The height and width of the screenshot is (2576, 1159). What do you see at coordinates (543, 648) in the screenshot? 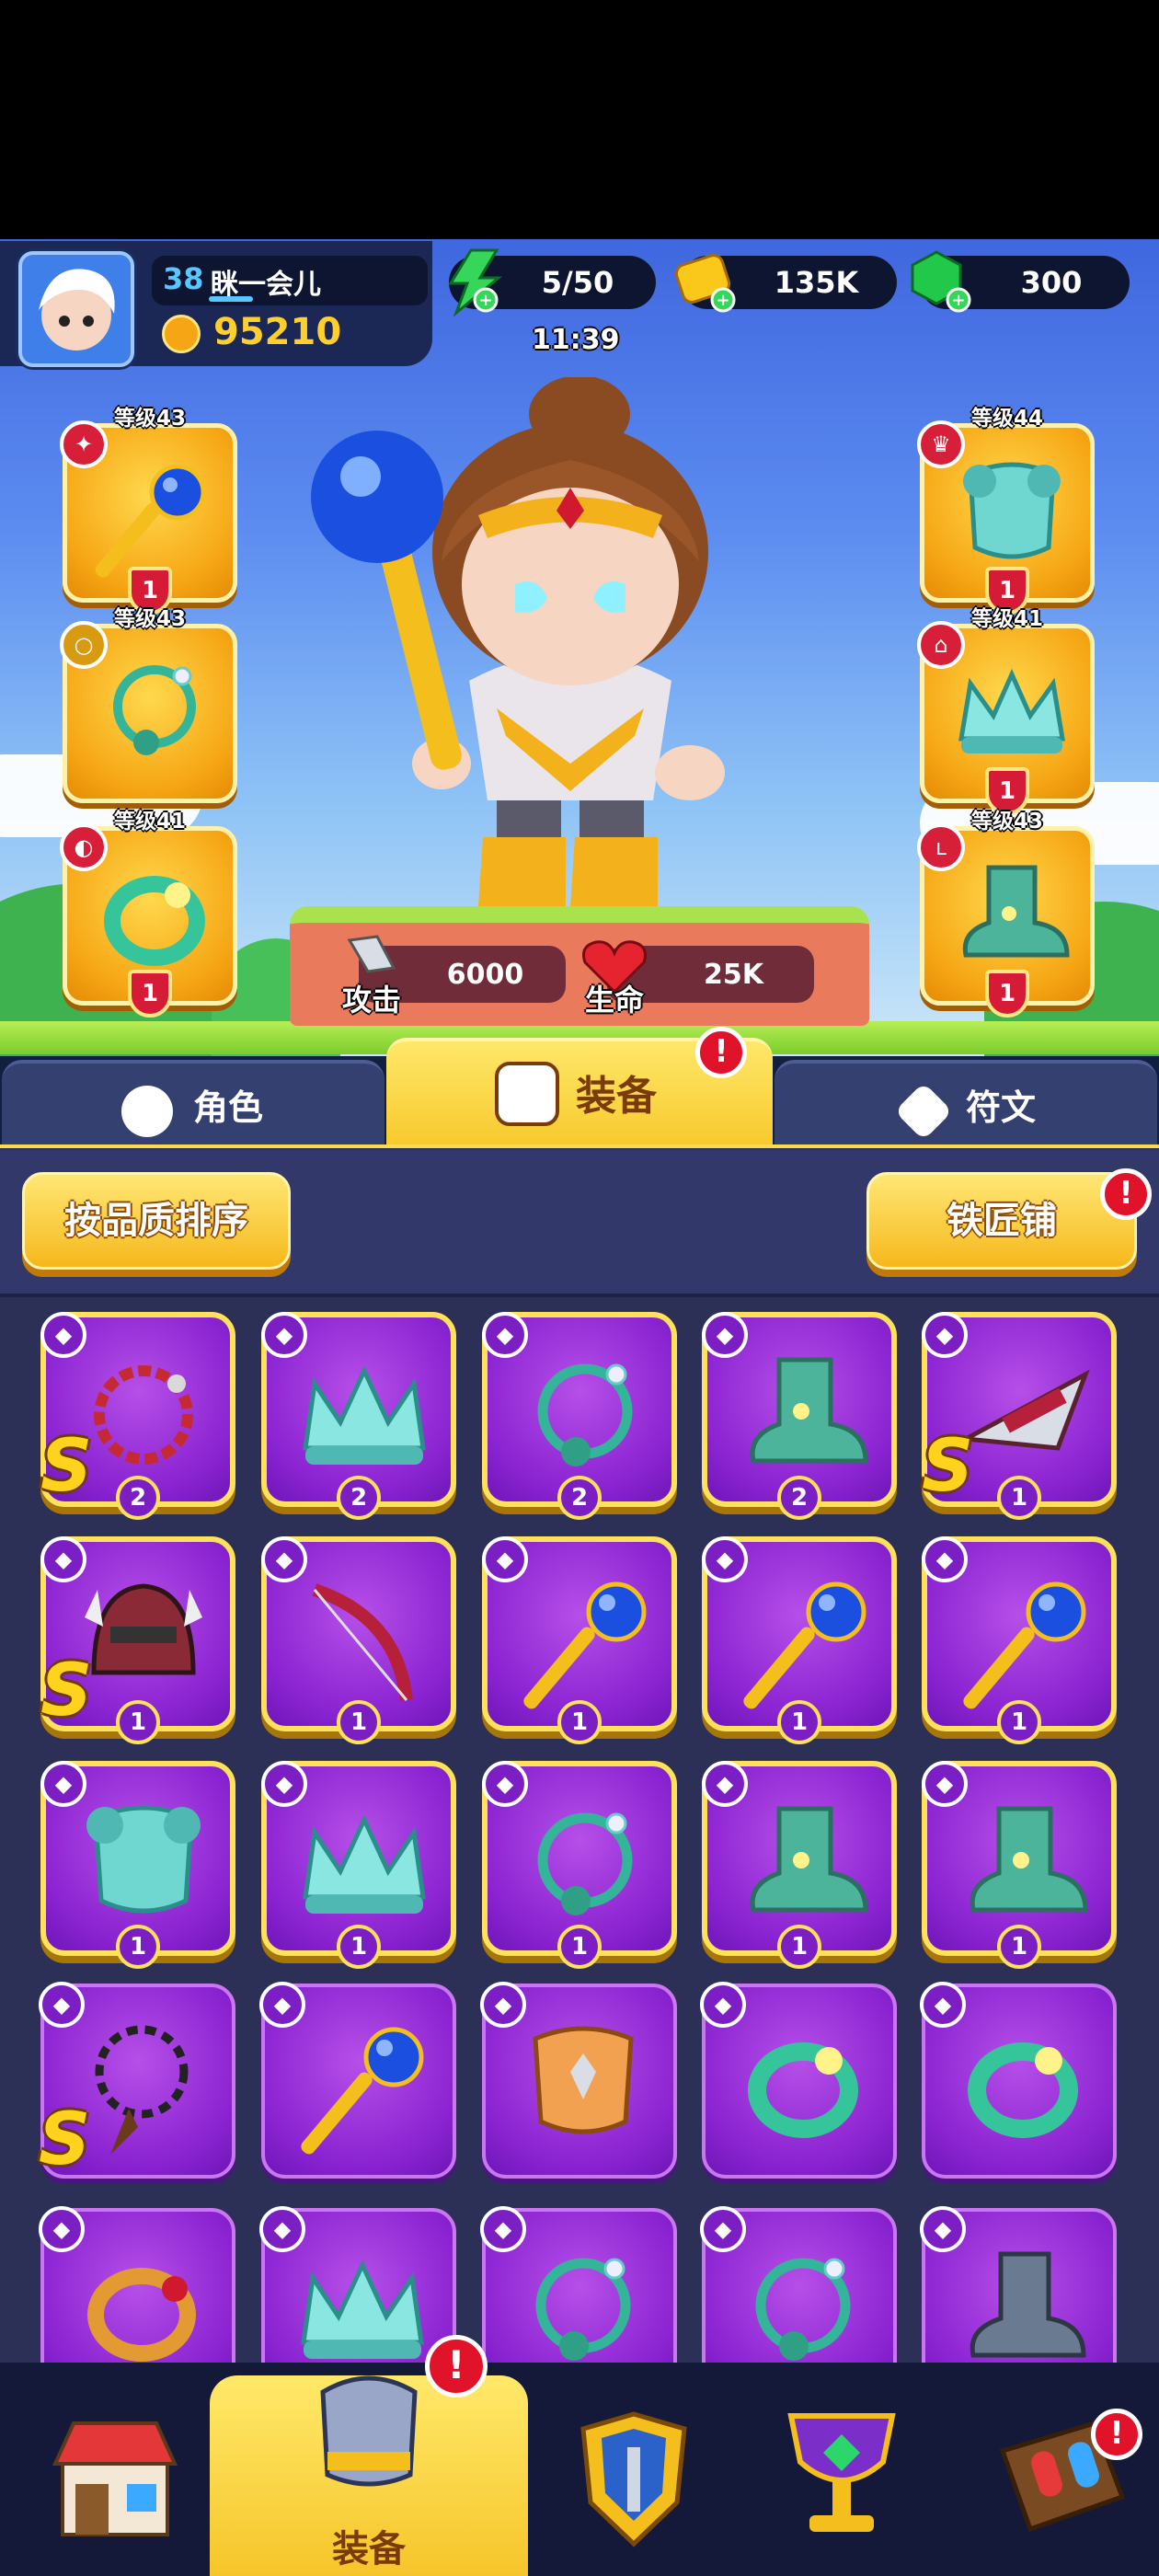
I see `hero-character` at bounding box center [543, 648].